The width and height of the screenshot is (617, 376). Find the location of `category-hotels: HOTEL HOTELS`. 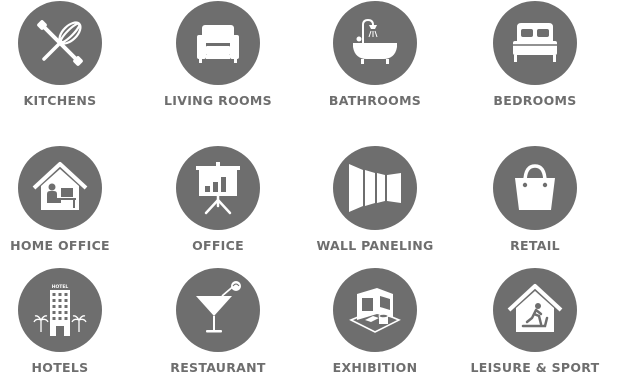

category-hotels: HOTEL HOTELS is located at coordinates (67, 321).